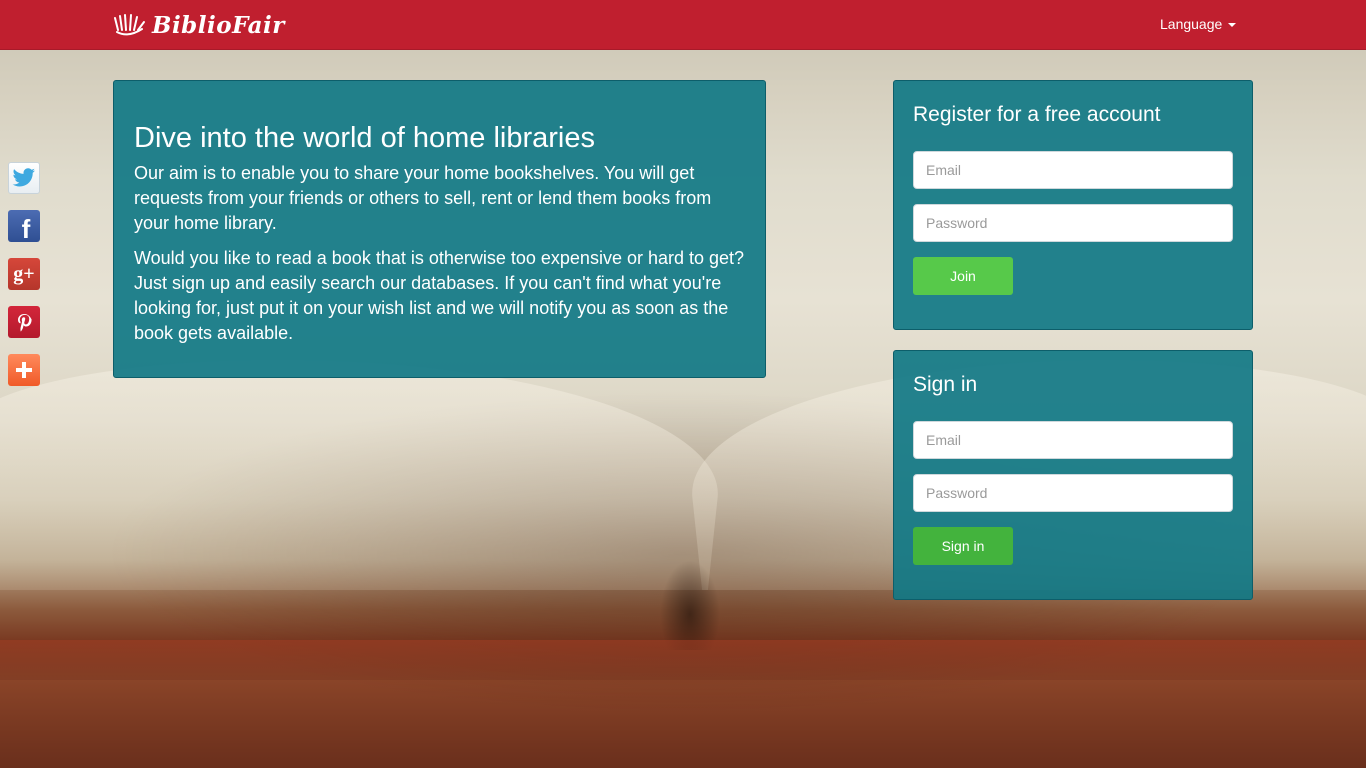 The width and height of the screenshot is (1366, 768). What do you see at coordinates (683, 25) in the screenshot?
I see `navbar: BiblioFair Language` at bounding box center [683, 25].